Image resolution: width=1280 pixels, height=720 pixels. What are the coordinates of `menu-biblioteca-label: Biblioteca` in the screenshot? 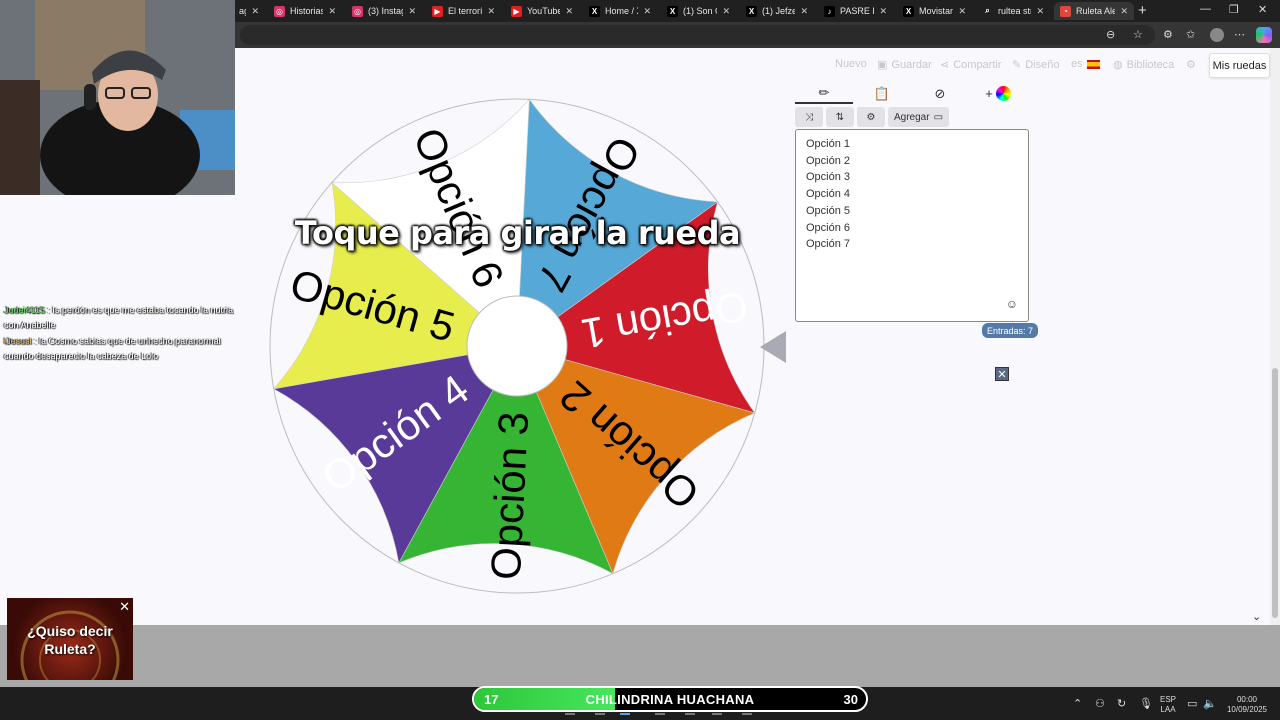 It's located at (1150, 64).